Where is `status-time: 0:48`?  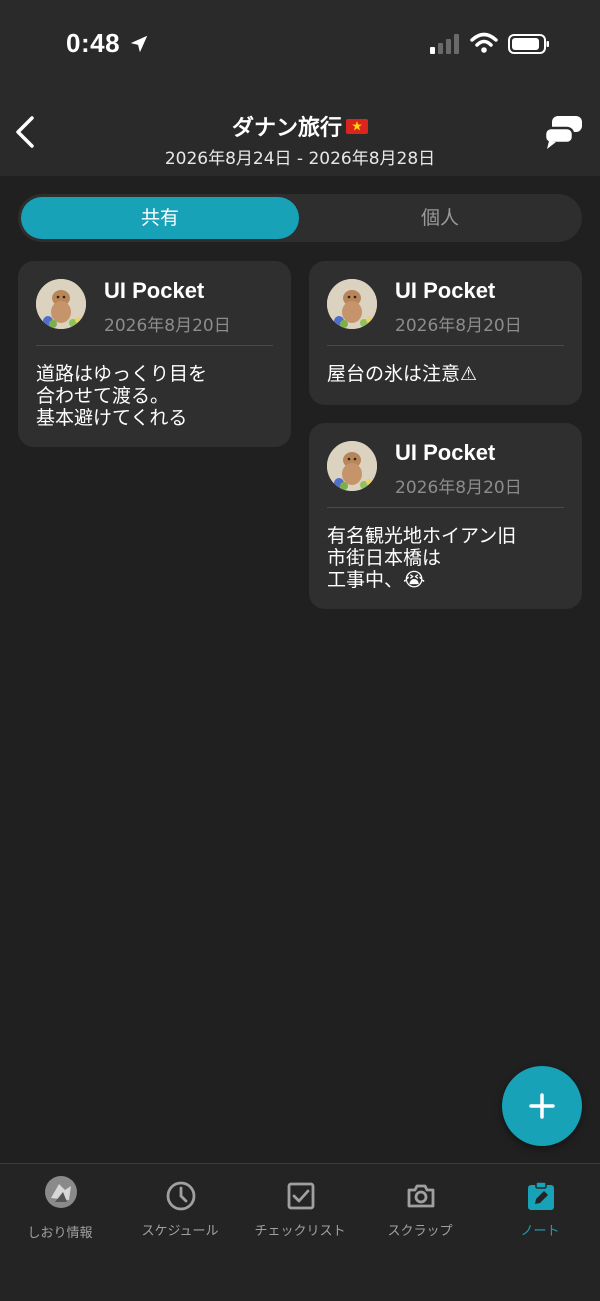
status-time: 0:48 is located at coordinates (93, 43).